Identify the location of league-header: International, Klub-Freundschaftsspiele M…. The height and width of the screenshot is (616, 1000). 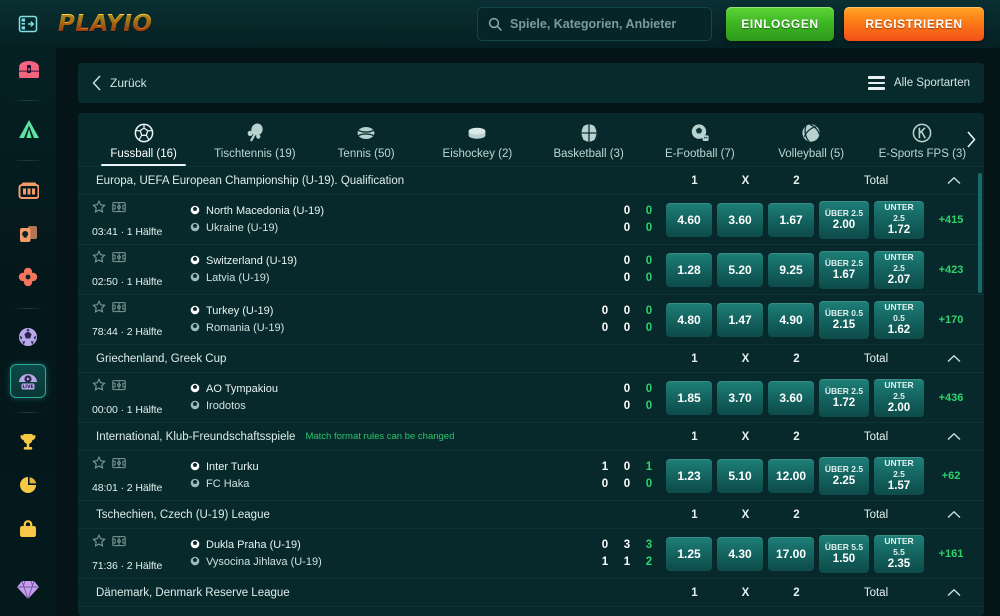
(531, 437).